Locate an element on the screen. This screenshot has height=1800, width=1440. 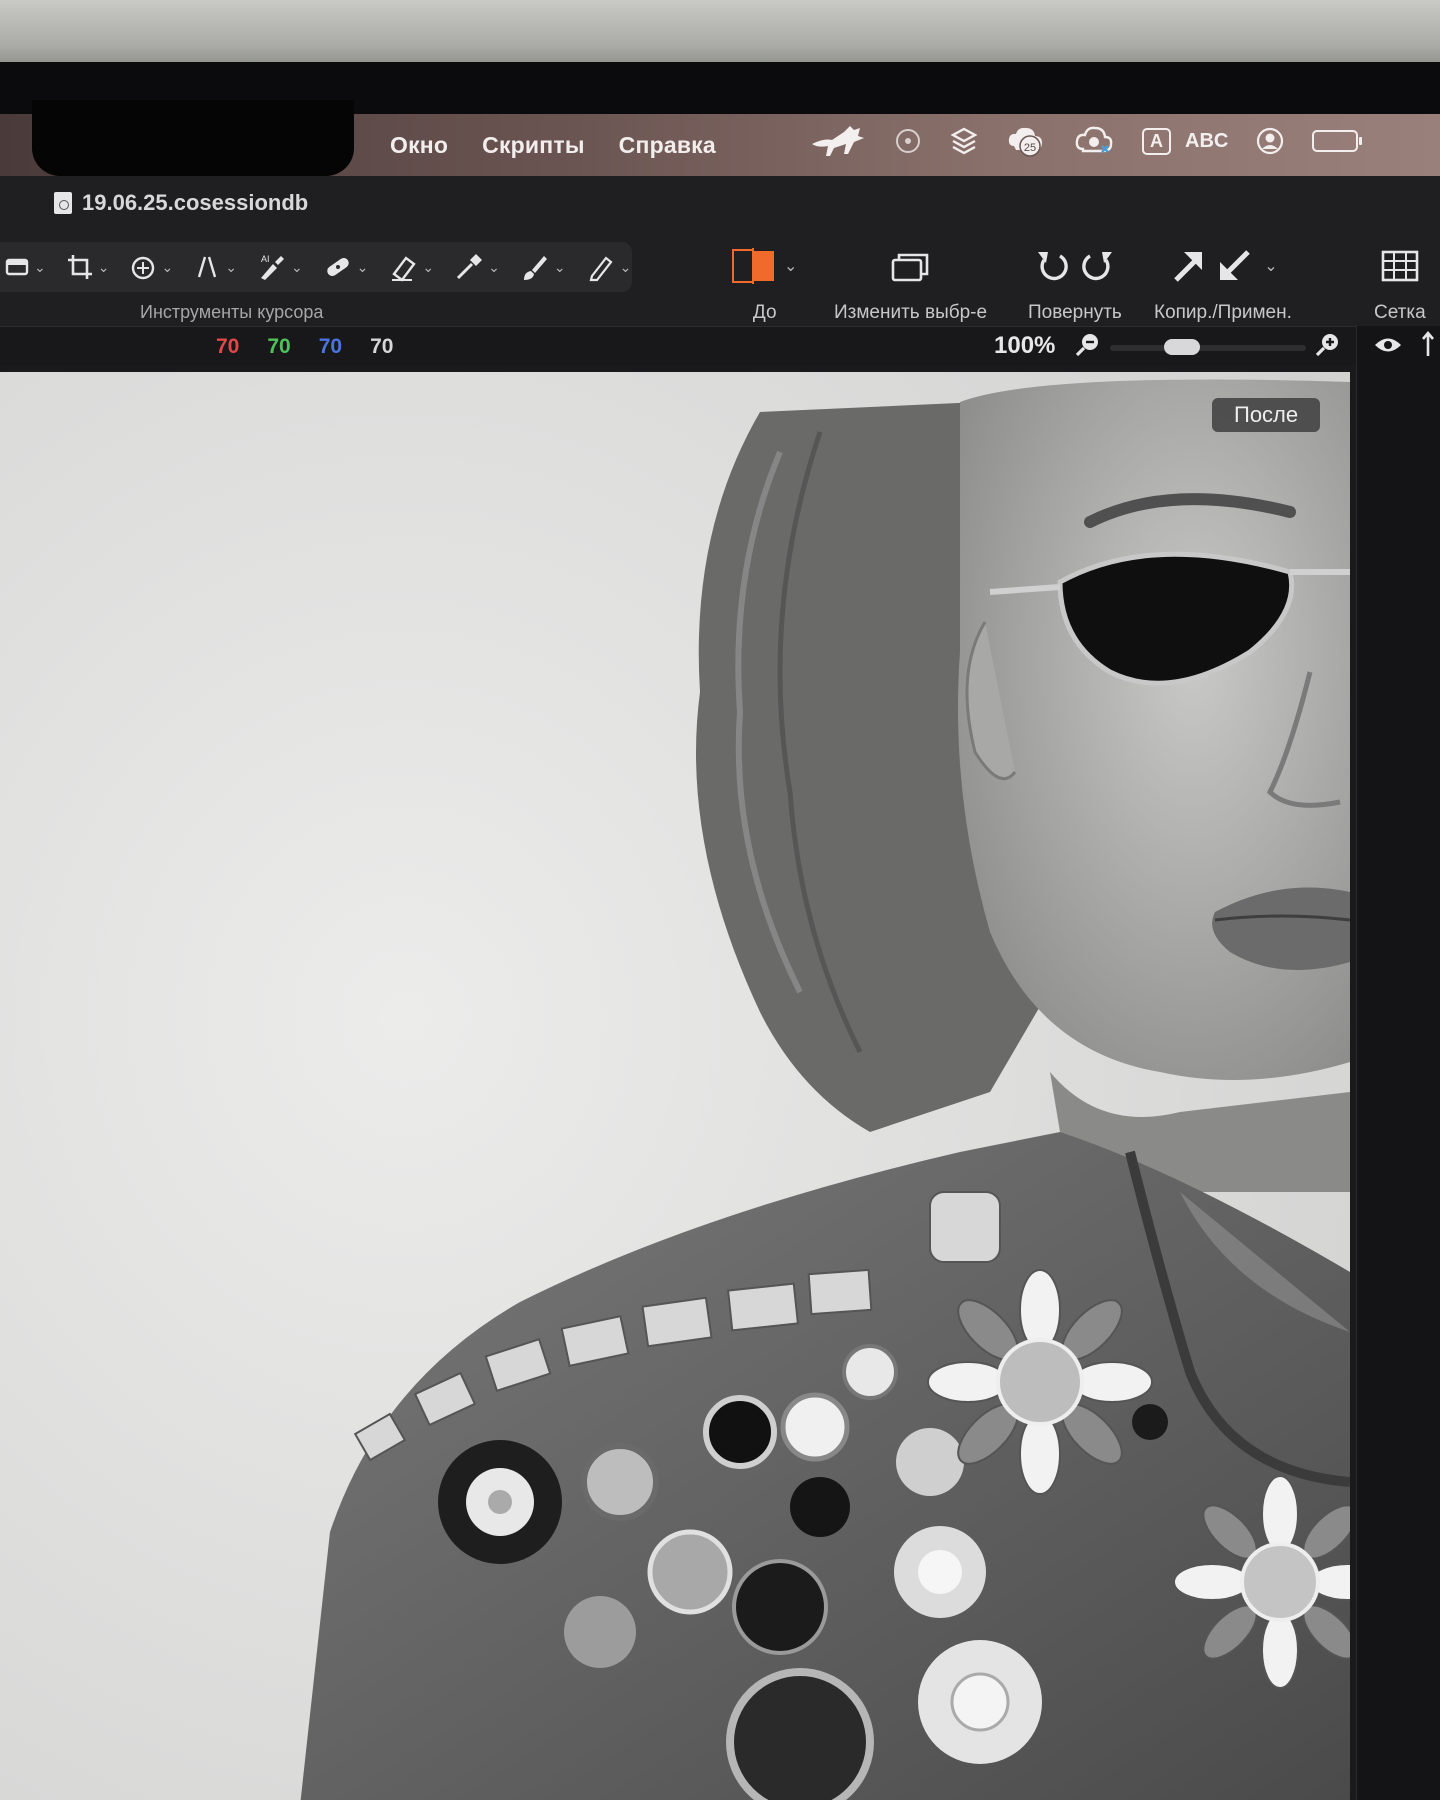
zoom-in-icon is located at coordinates (1328, 348).